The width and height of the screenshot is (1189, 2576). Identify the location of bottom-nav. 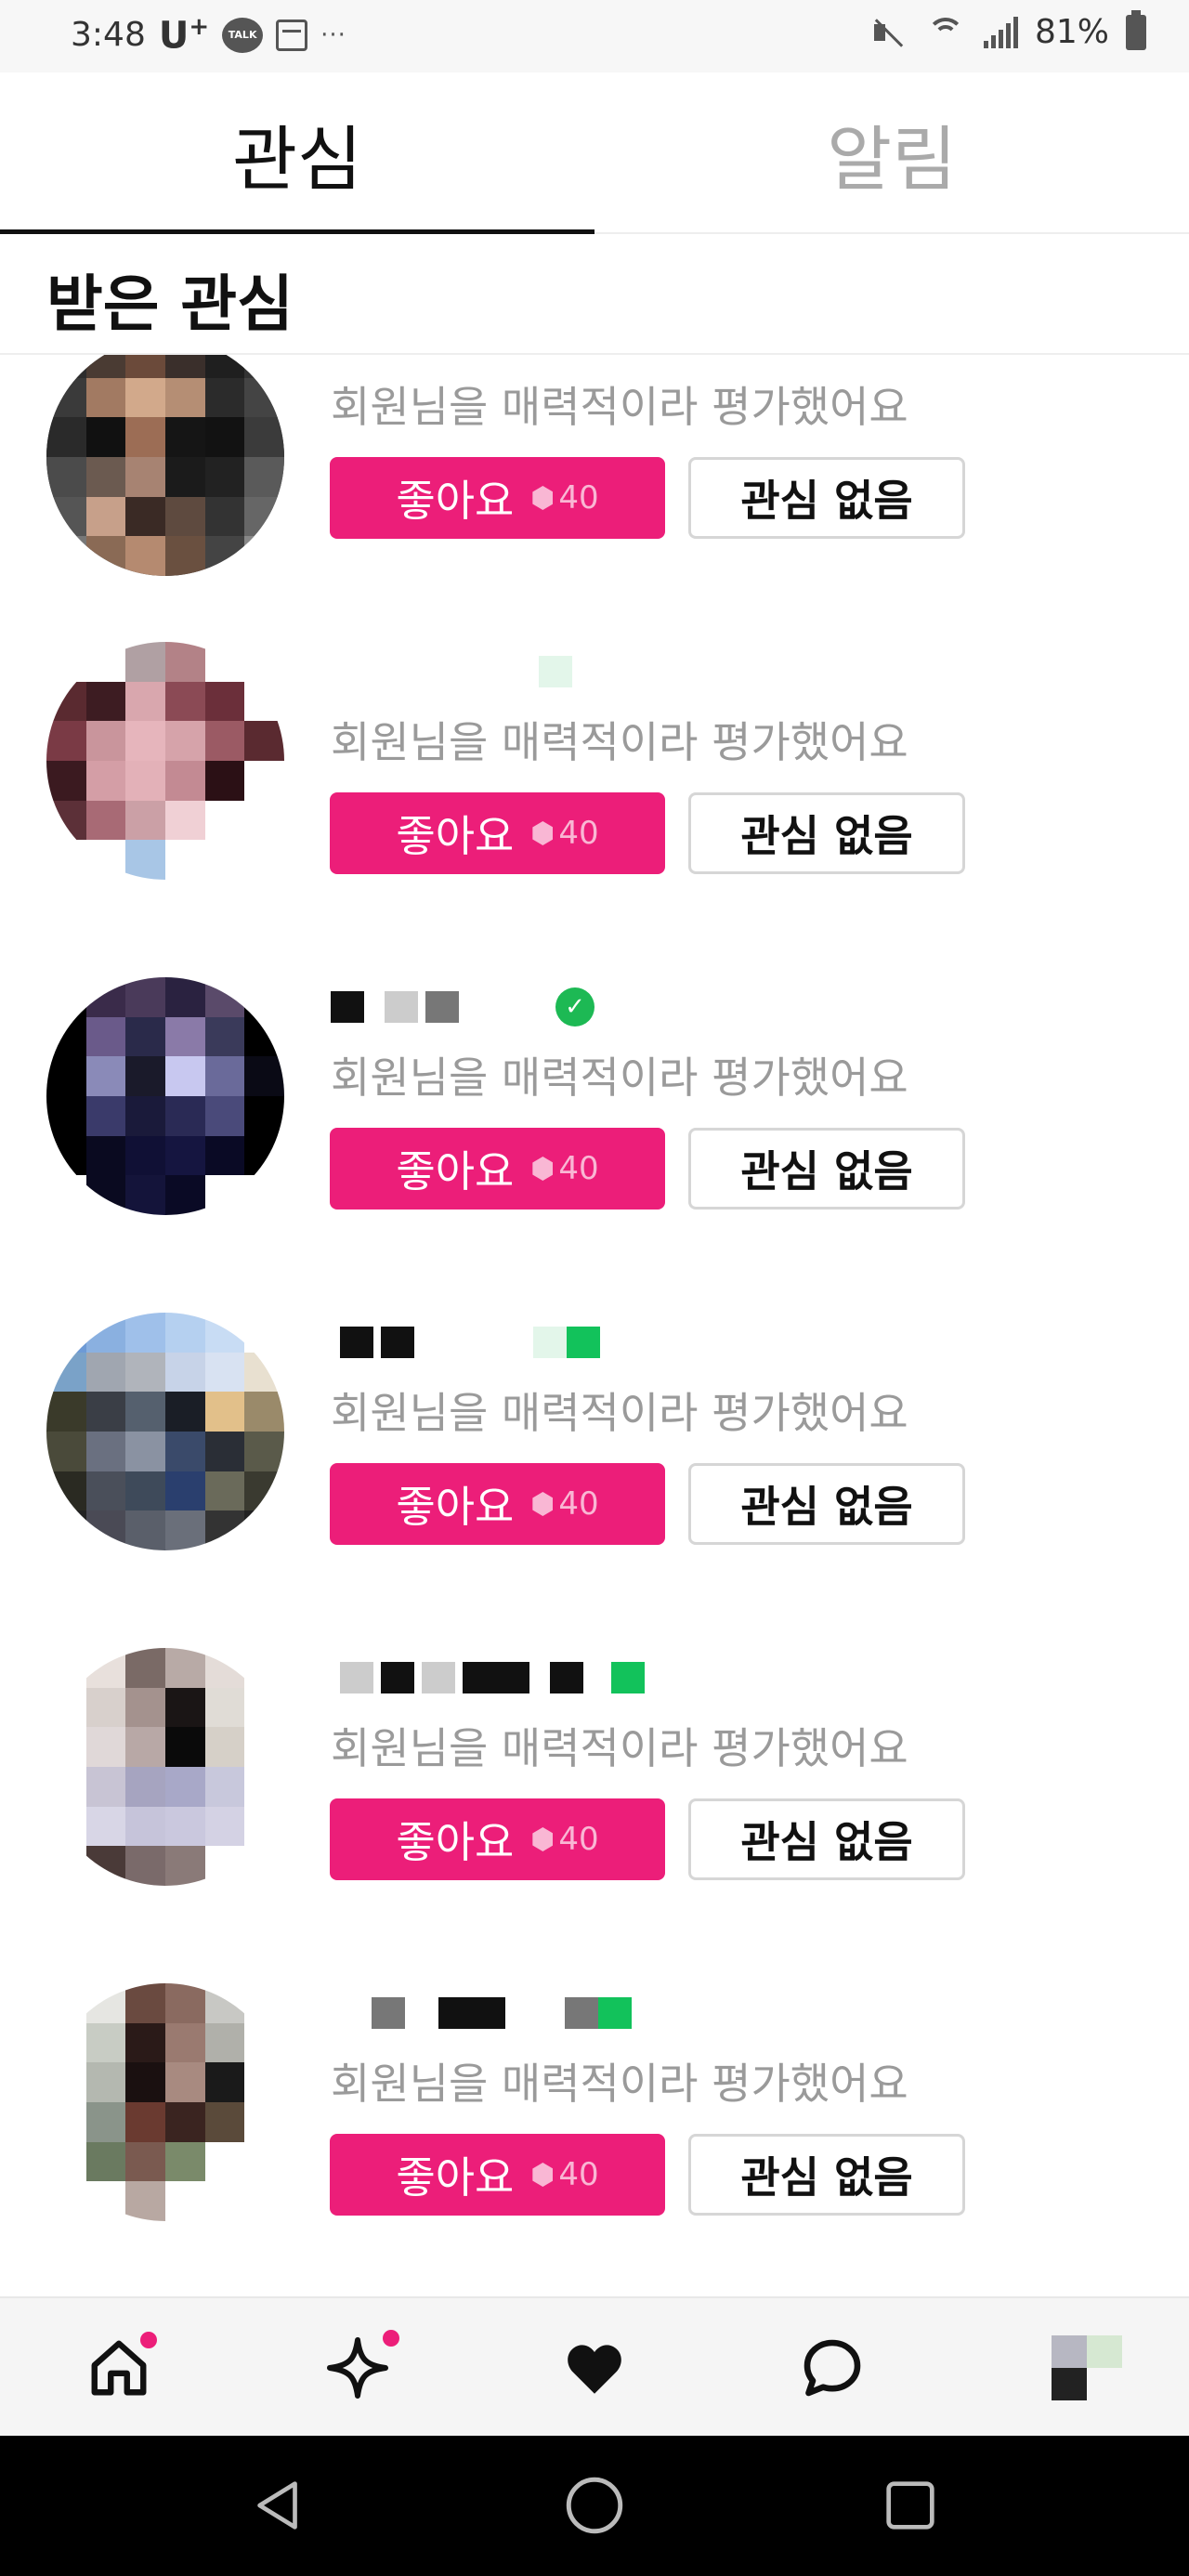
(594, 2366).